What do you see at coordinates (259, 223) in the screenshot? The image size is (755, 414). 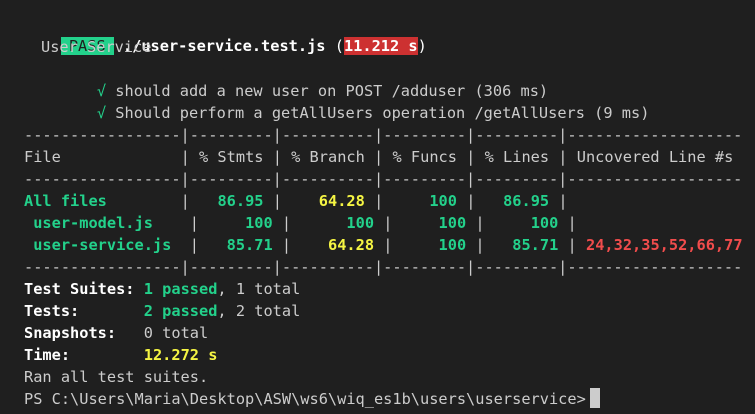 I see `row-stmts: 100` at bounding box center [259, 223].